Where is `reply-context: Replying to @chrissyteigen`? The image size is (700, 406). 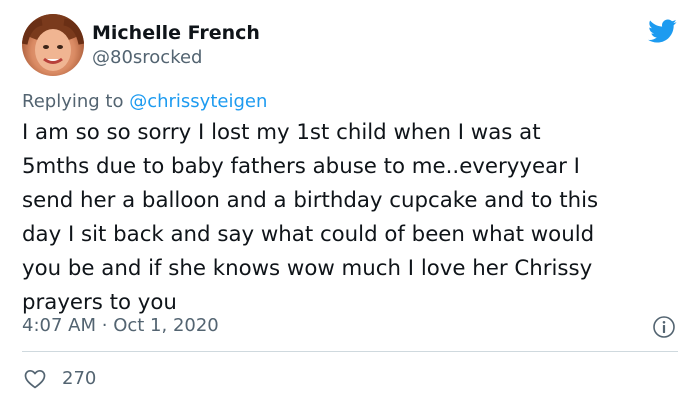 reply-context: Replying to @chrissyteigen is located at coordinates (144, 102).